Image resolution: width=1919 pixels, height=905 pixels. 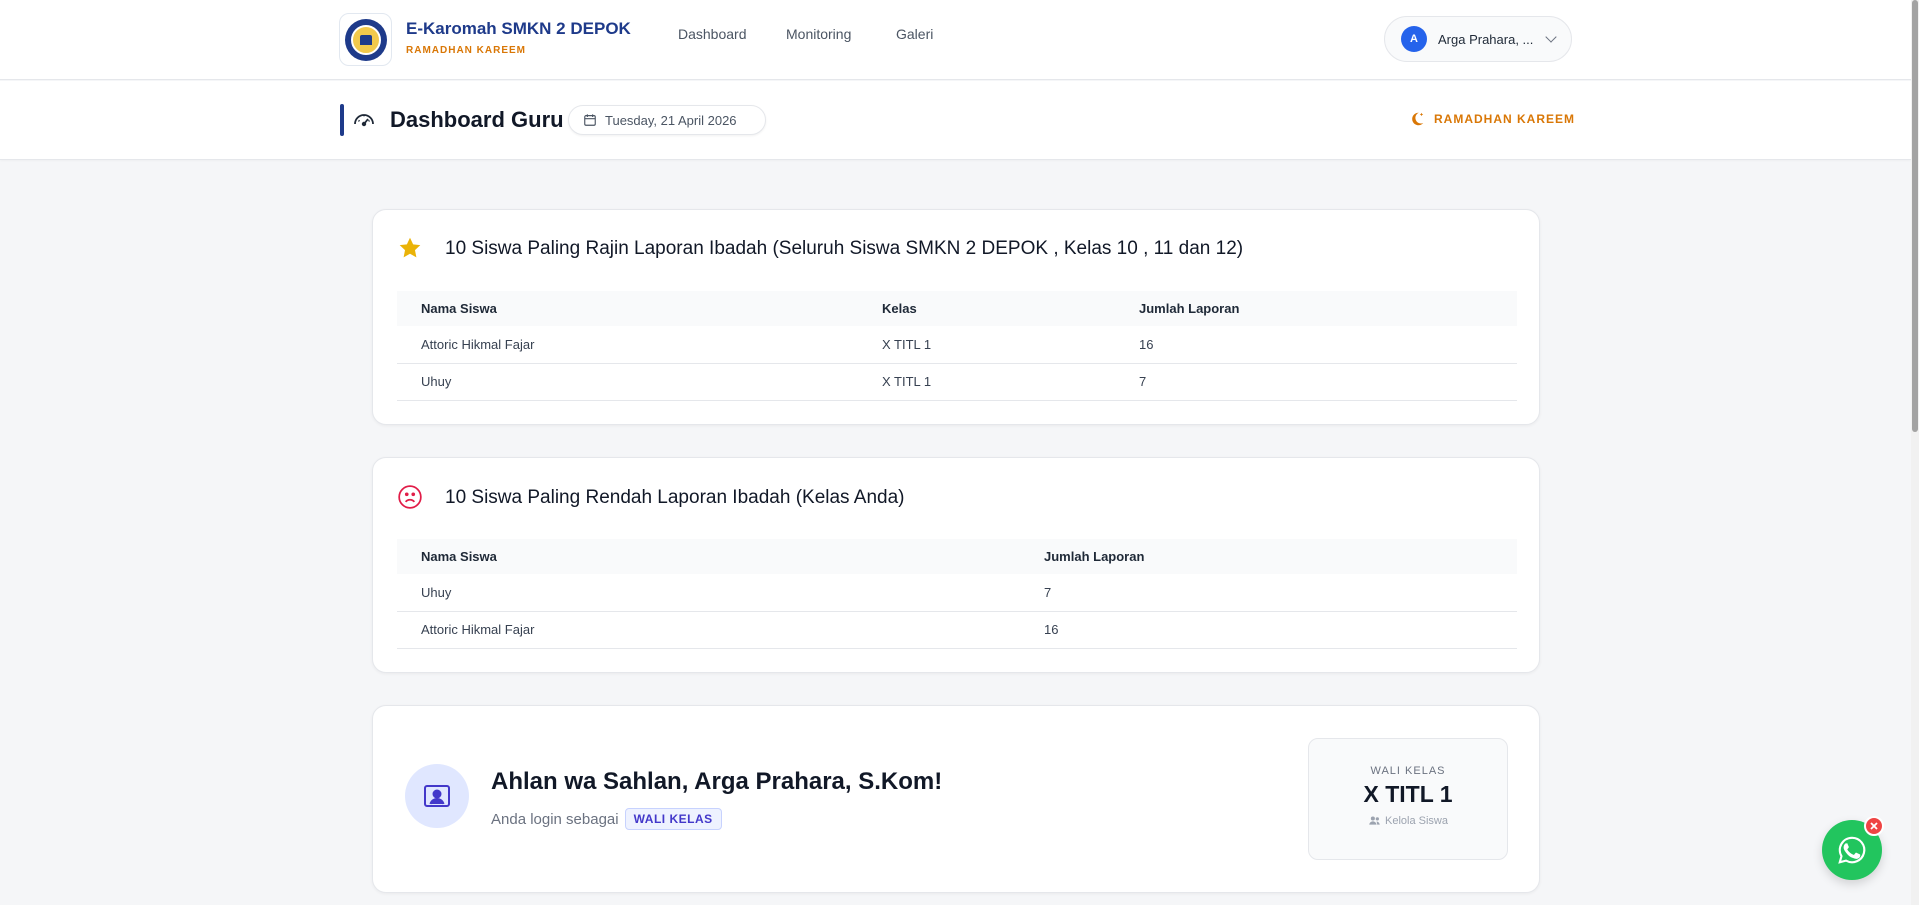 I want to click on close-whatsapp-button, so click(x=1874, y=826).